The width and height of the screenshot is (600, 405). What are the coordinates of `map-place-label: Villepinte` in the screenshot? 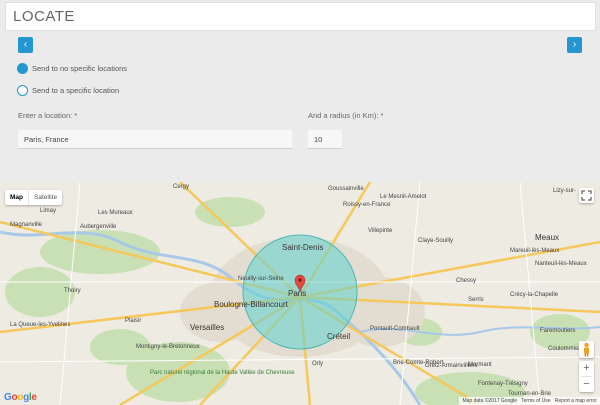 It's located at (380, 231).